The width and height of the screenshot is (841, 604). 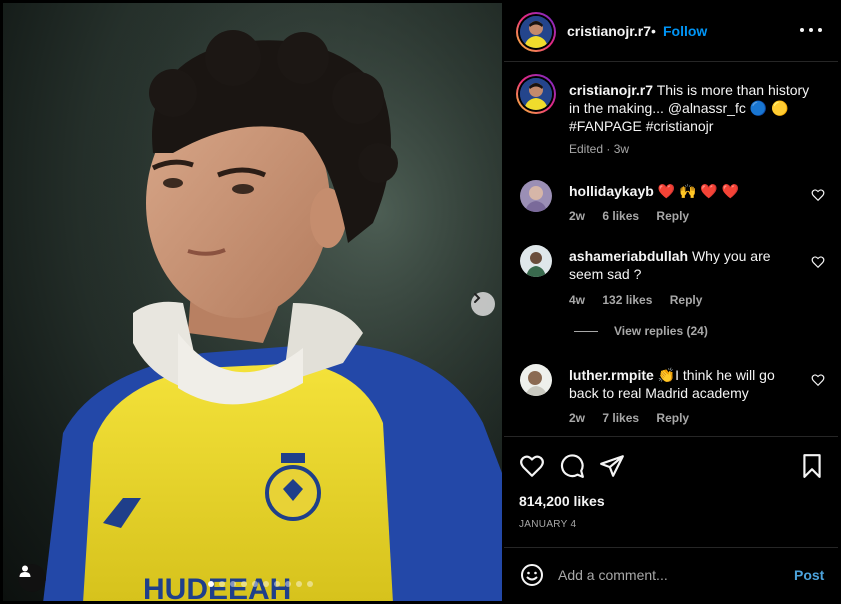 What do you see at coordinates (684, 265) in the screenshot?
I see `comment-item: ashameriabdullah Why you are seem sad ?` at bounding box center [684, 265].